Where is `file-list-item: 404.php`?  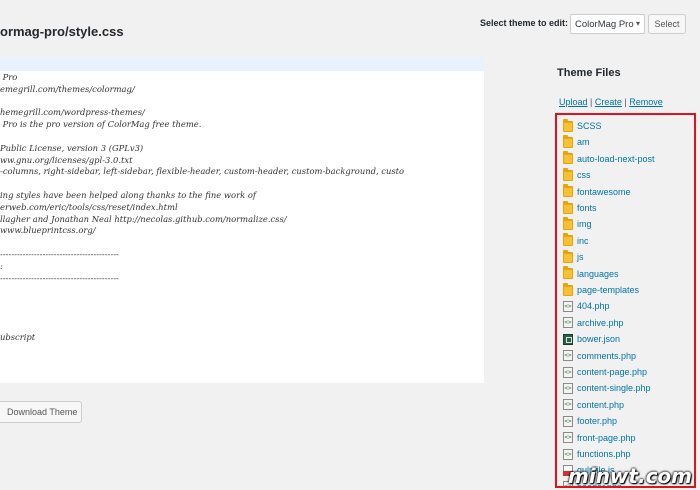
file-list-item: 404.php is located at coordinates (586, 306).